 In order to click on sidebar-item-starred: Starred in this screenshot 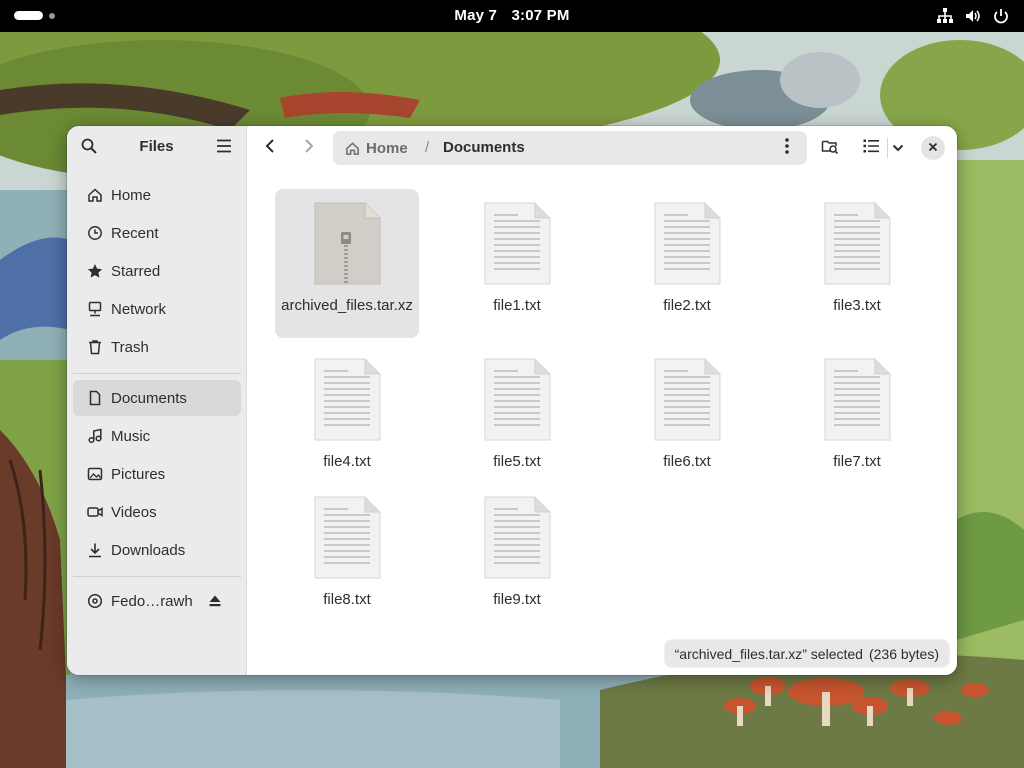, I will do `click(157, 271)`.